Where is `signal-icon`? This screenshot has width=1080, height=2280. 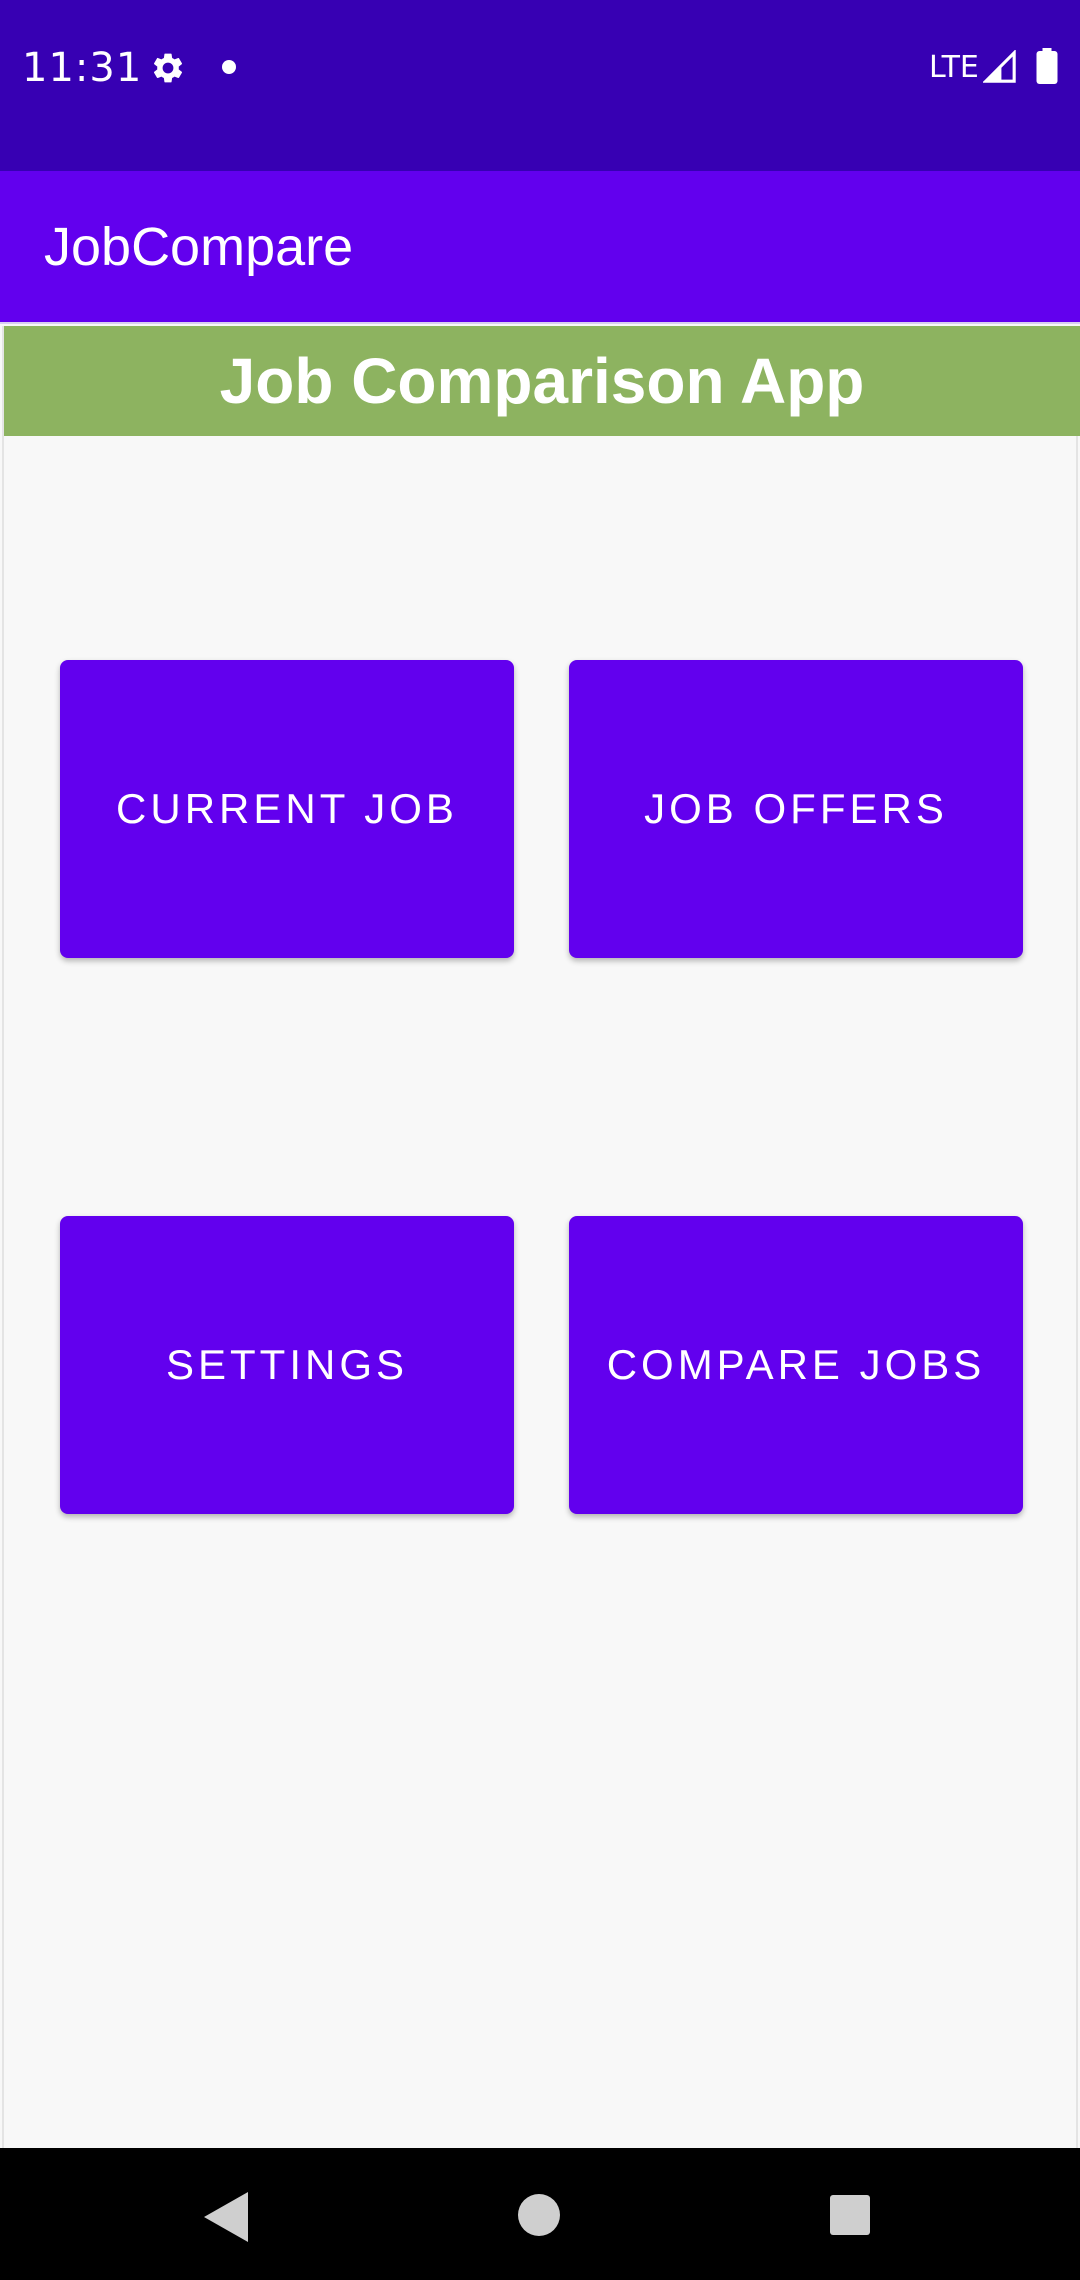 signal-icon is located at coordinates (999, 66).